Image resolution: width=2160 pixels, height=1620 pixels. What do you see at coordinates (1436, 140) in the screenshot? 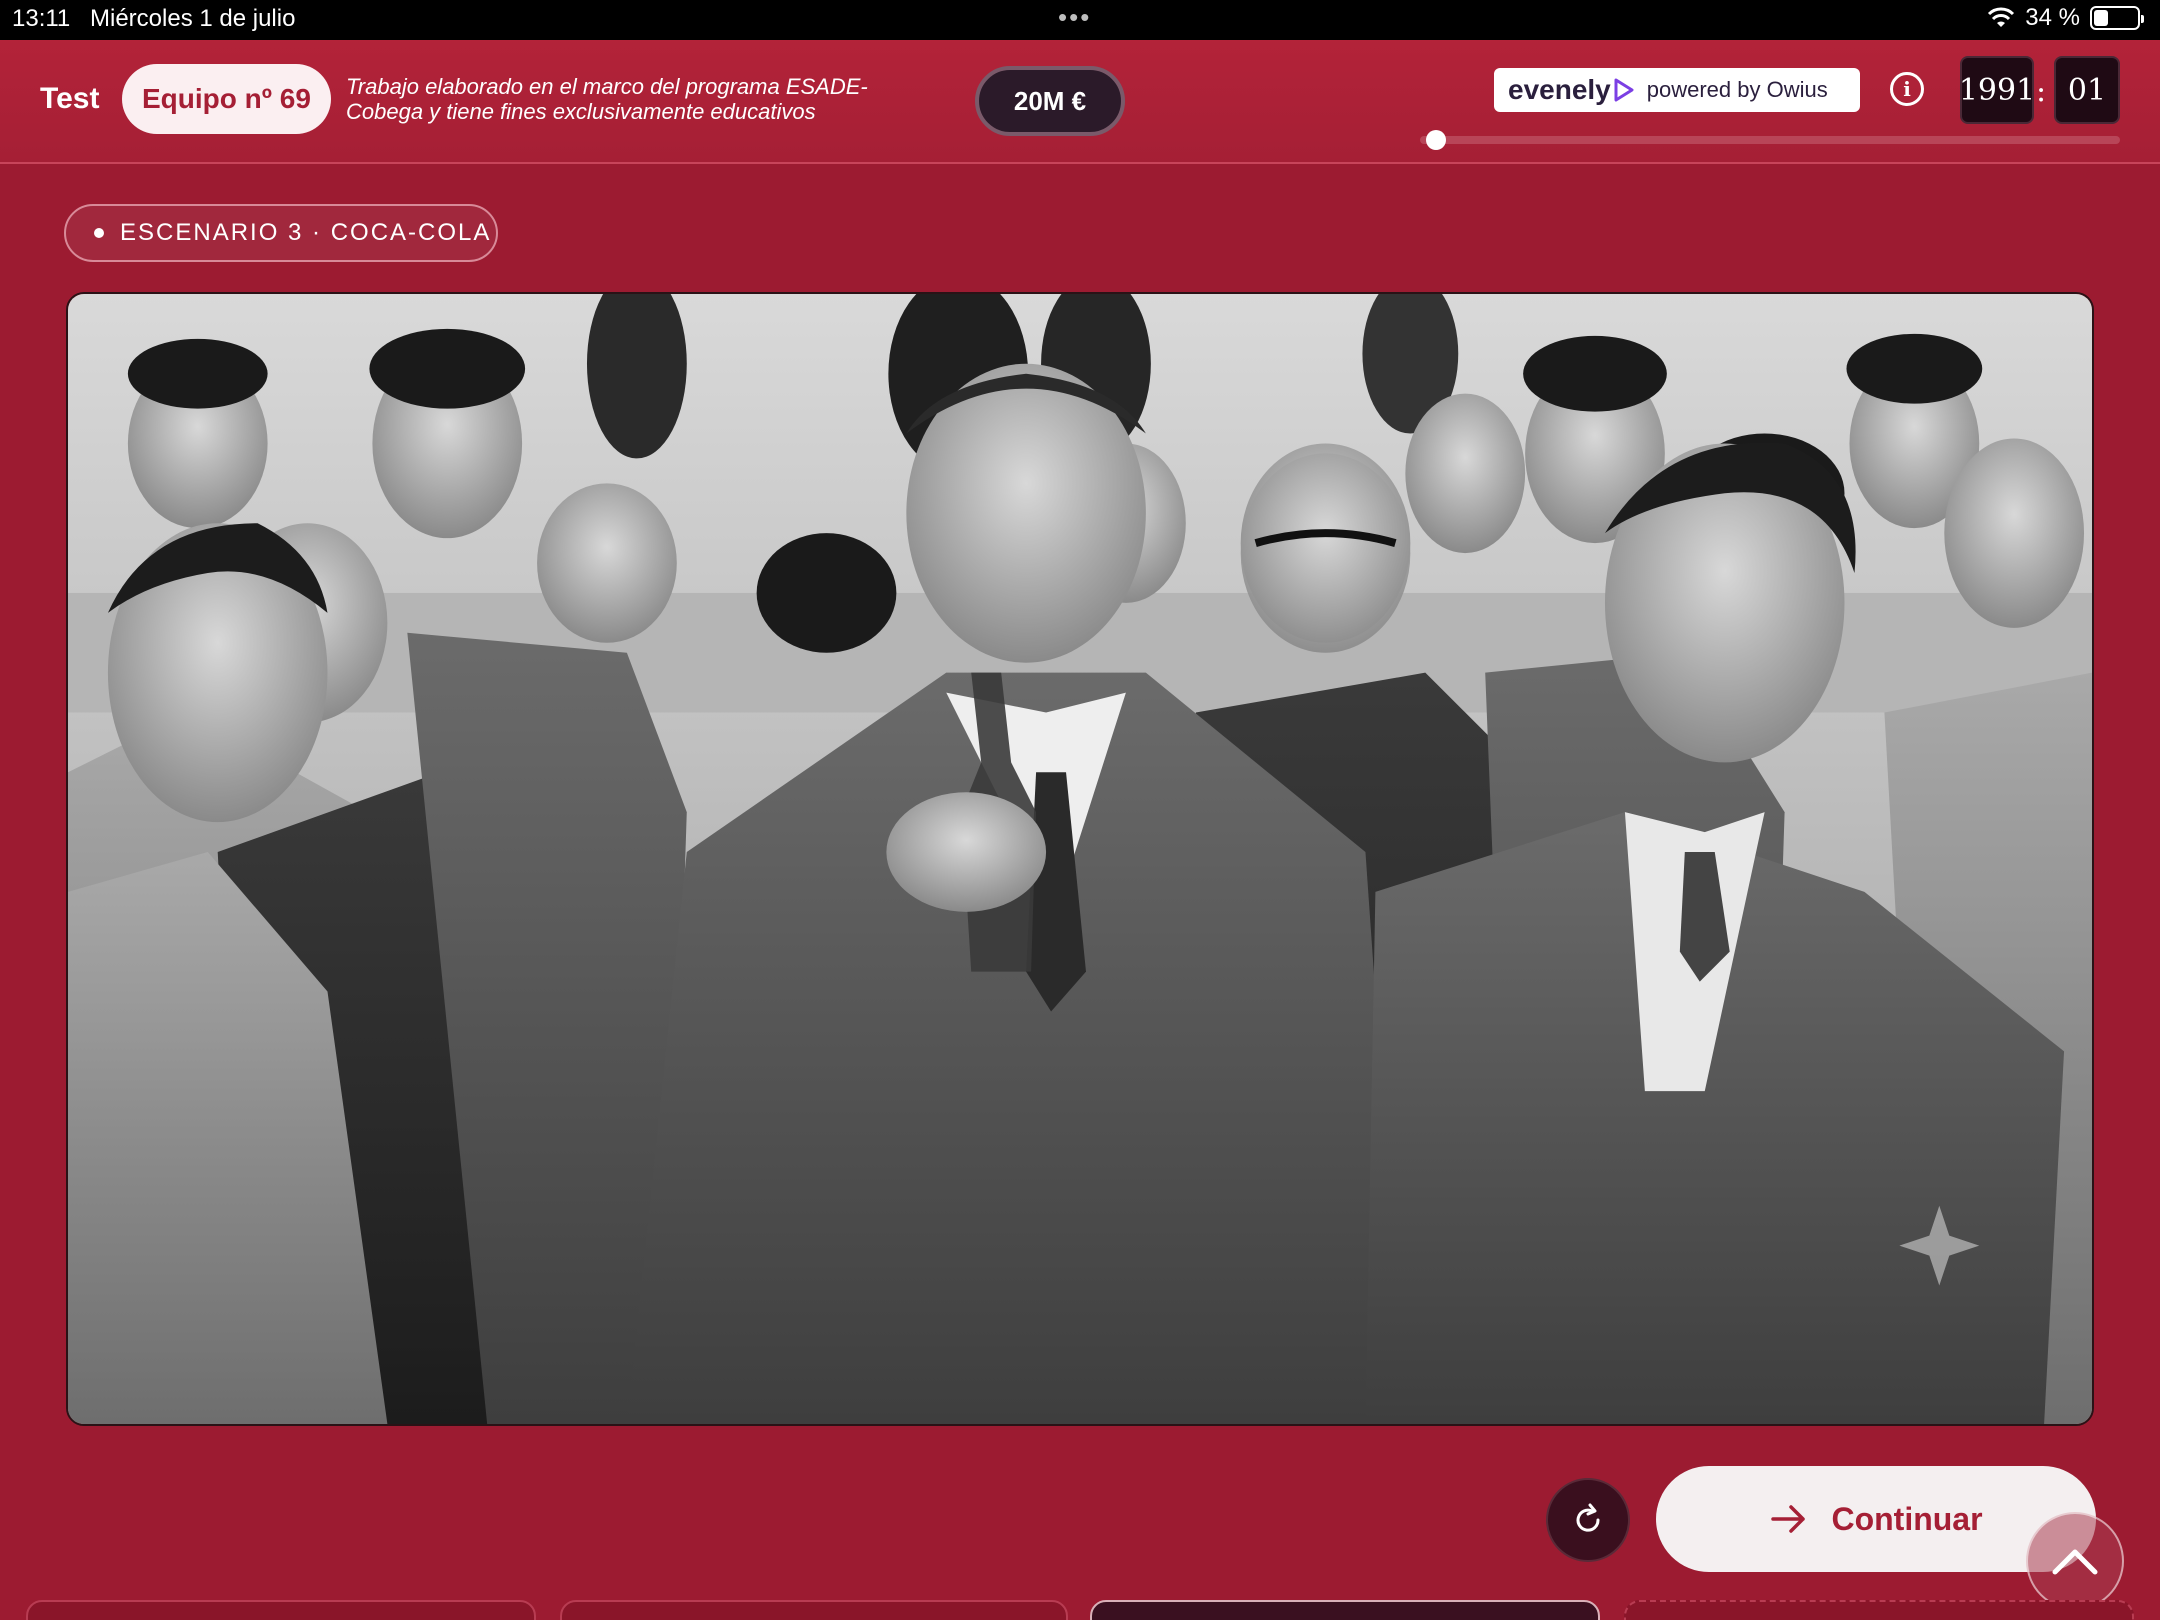
I see `timeline-knob` at bounding box center [1436, 140].